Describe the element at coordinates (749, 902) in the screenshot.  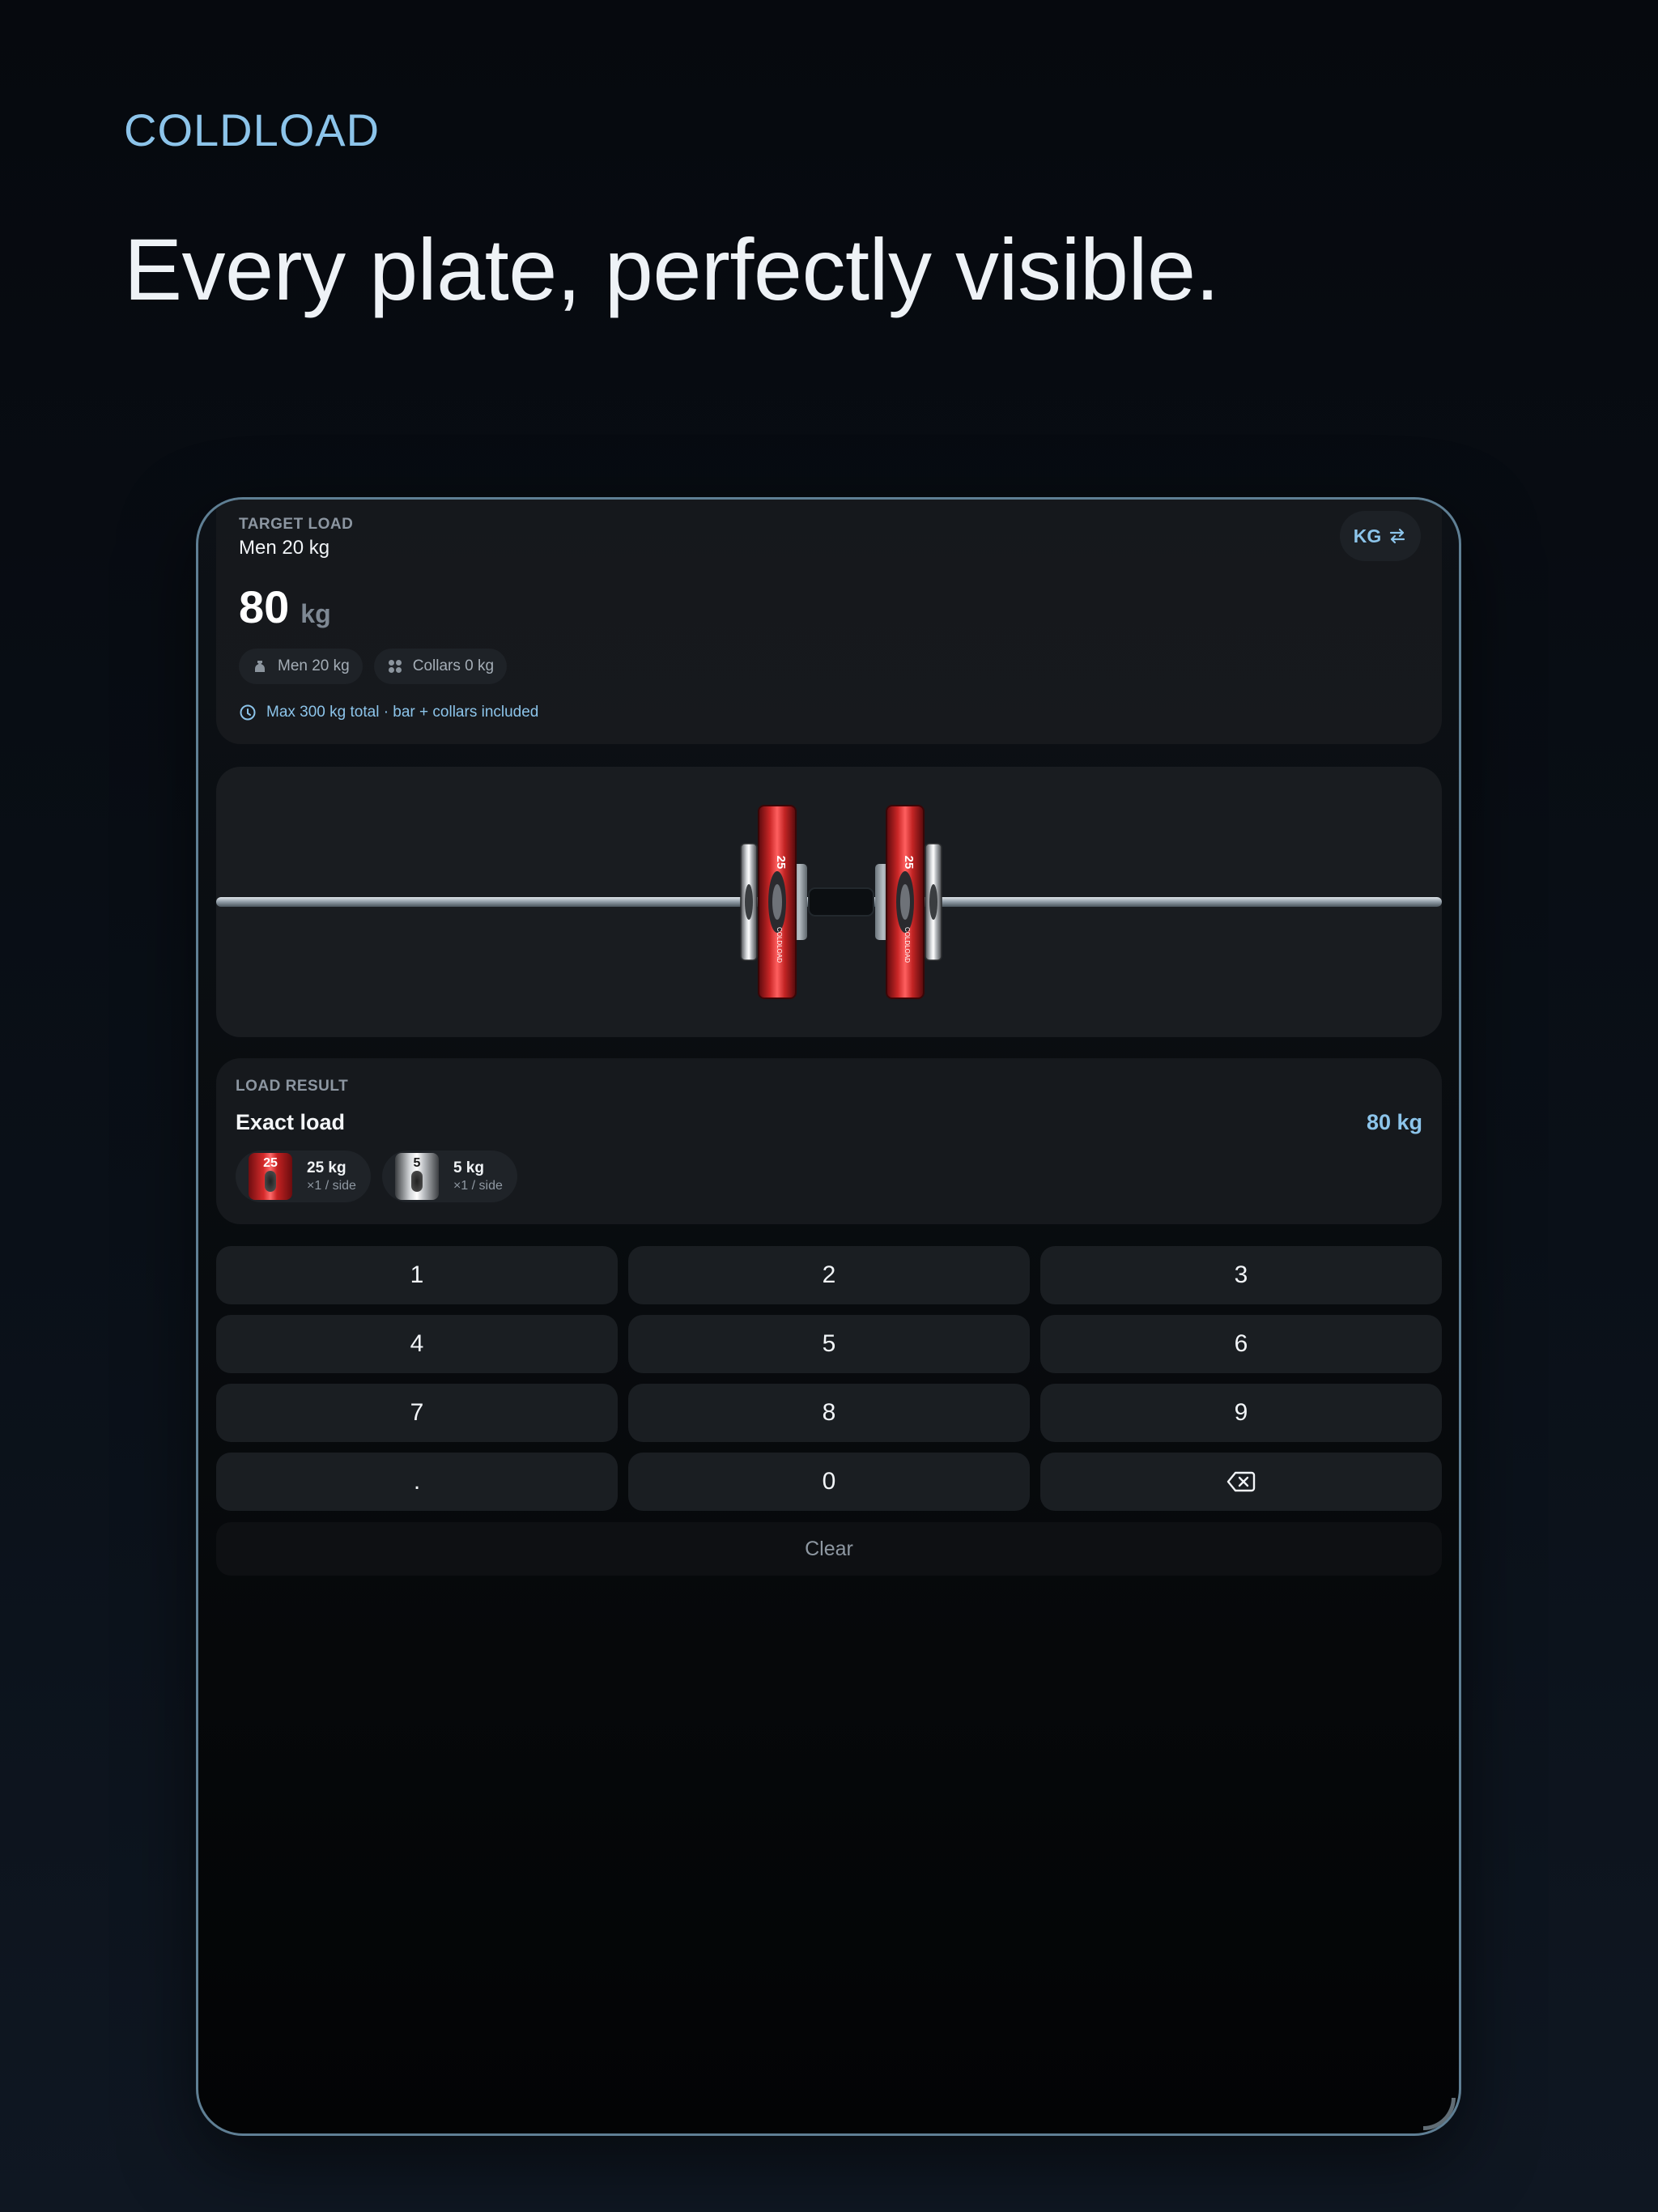
I see `plate-5-left` at that location.